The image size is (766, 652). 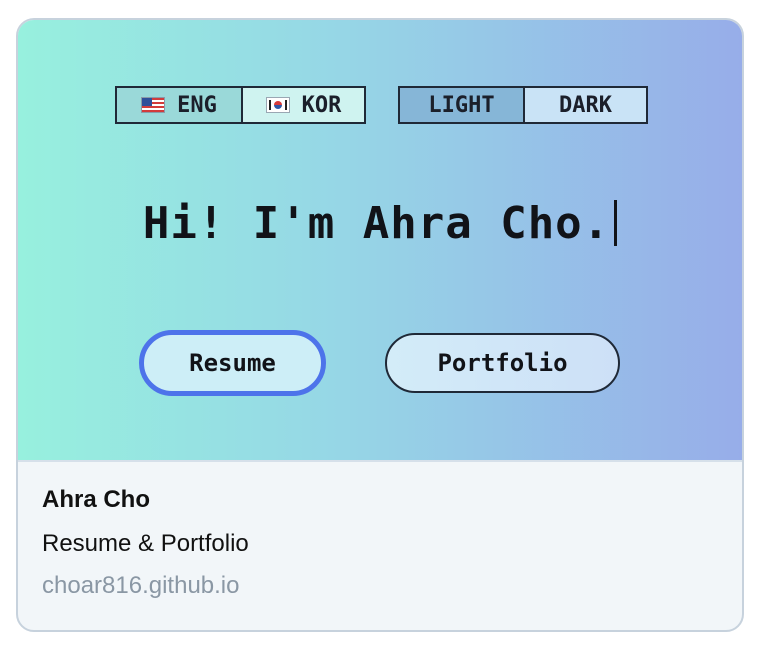 I want to click on resume-button-label: Resume, so click(x=232, y=363).